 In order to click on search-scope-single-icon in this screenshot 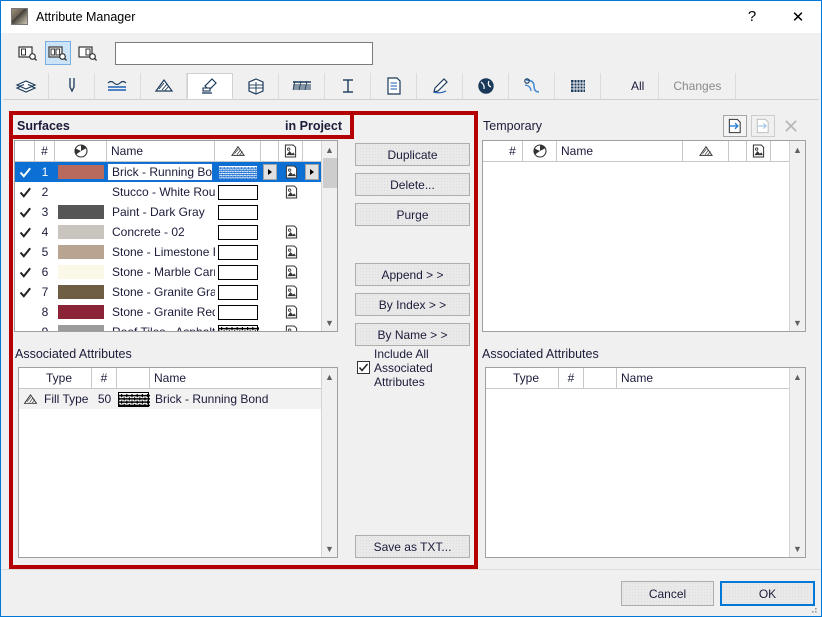, I will do `click(28, 53)`.